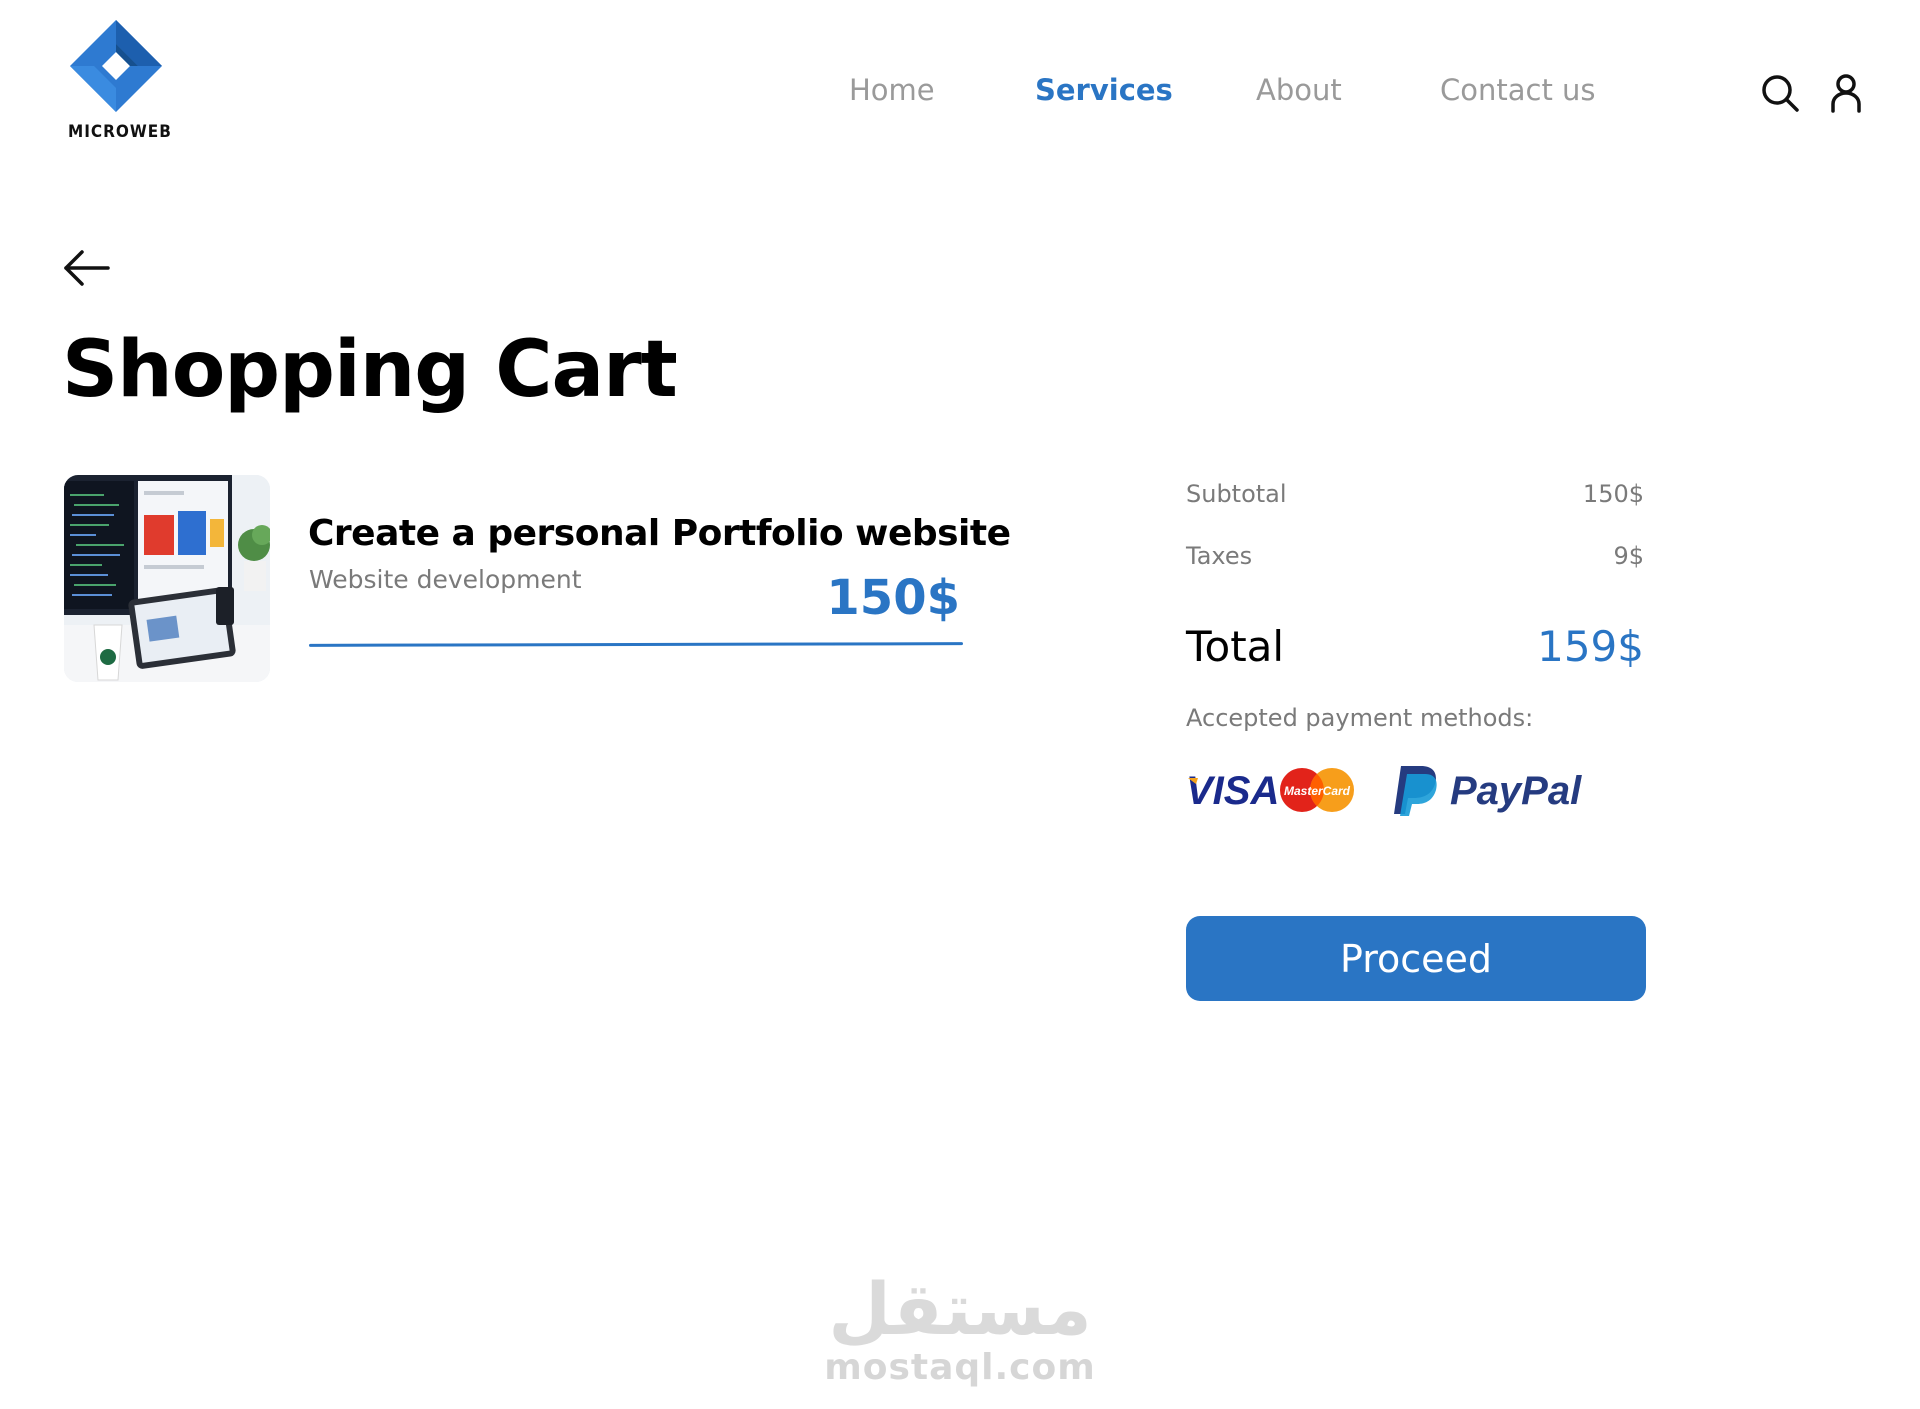 This screenshot has height=1409, width=1920. I want to click on svg-text: VISA, so click(1232, 791).